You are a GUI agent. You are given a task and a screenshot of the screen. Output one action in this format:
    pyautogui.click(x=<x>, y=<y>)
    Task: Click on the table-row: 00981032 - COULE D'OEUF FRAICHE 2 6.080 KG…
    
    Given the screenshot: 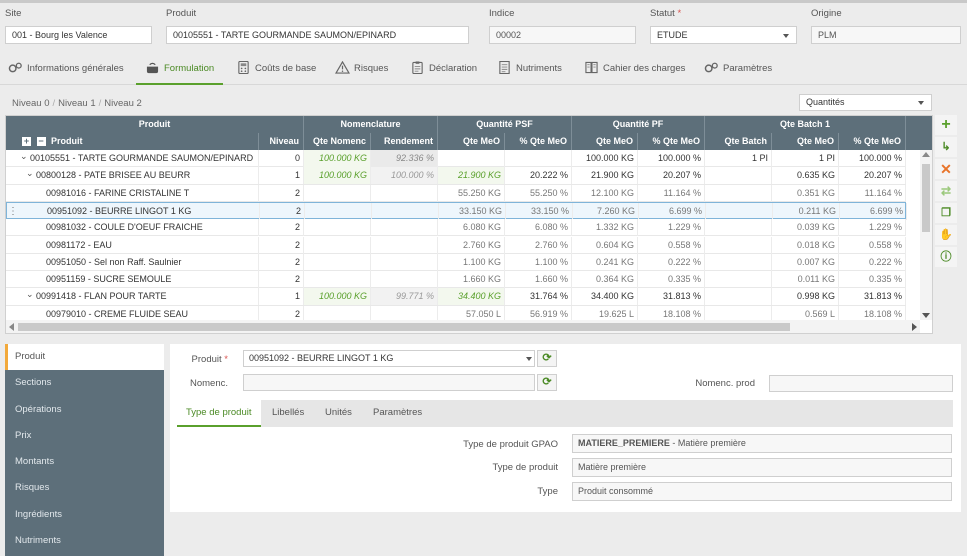 What is the action you would take?
    pyautogui.click(x=456, y=228)
    